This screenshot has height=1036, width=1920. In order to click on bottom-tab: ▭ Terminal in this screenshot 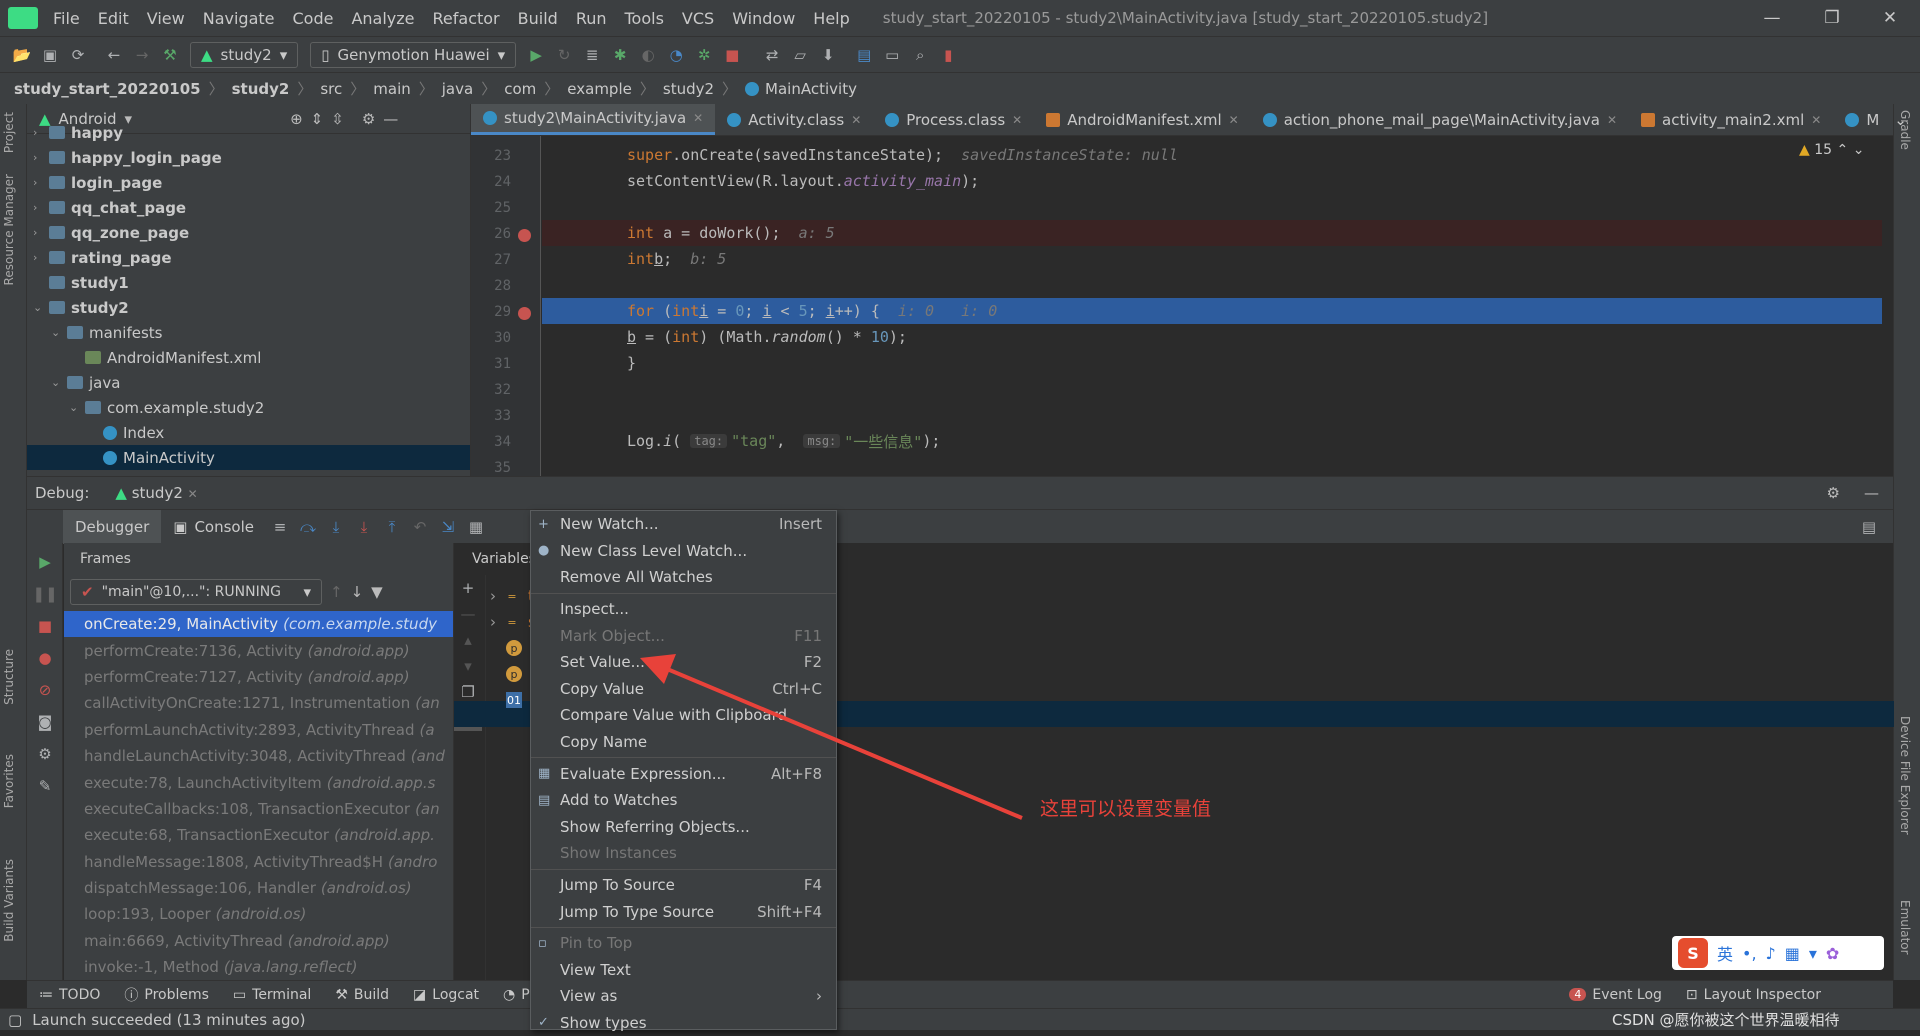, I will do `click(272, 995)`.